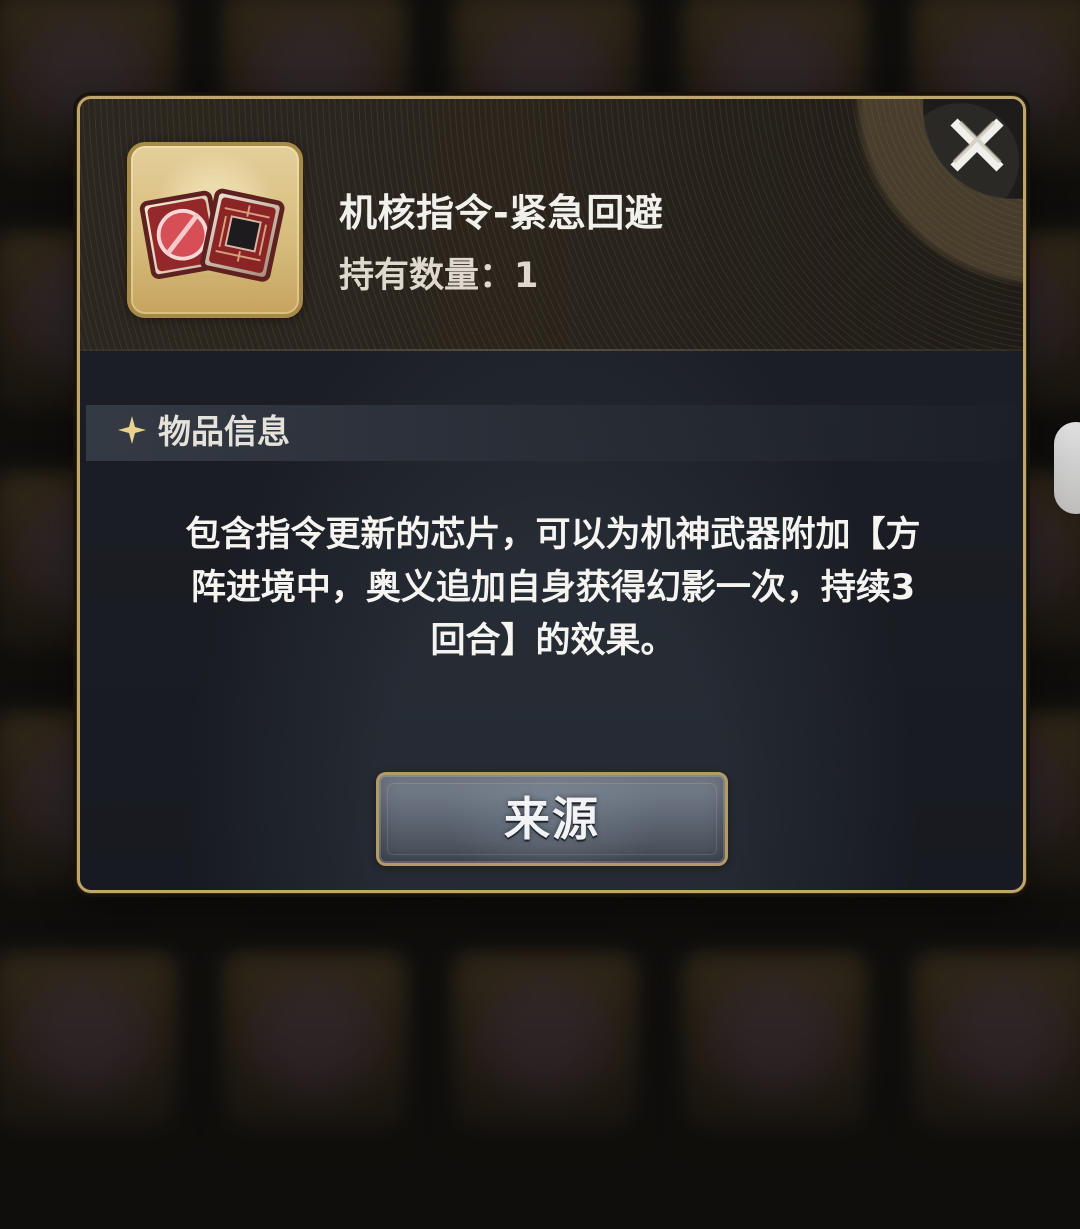  I want to click on item-chip-icon, so click(215, 230).